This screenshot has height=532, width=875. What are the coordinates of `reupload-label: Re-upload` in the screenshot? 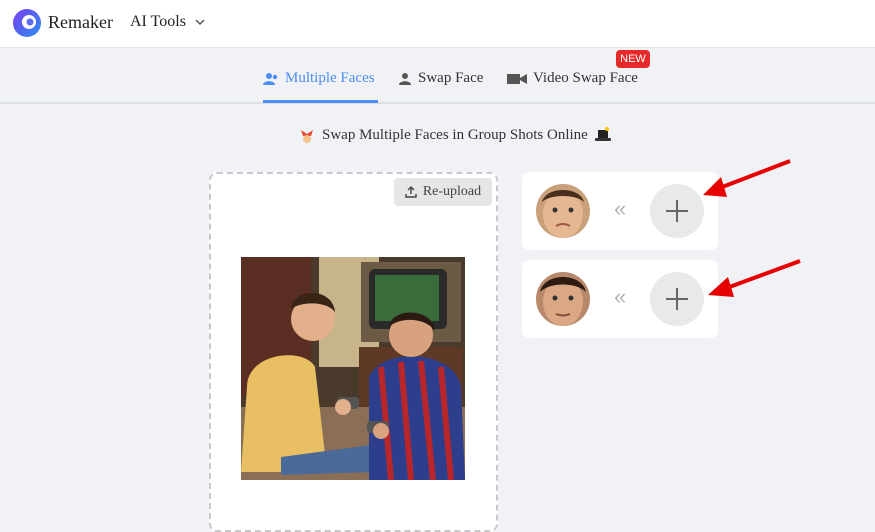 It's located at (452, 191).